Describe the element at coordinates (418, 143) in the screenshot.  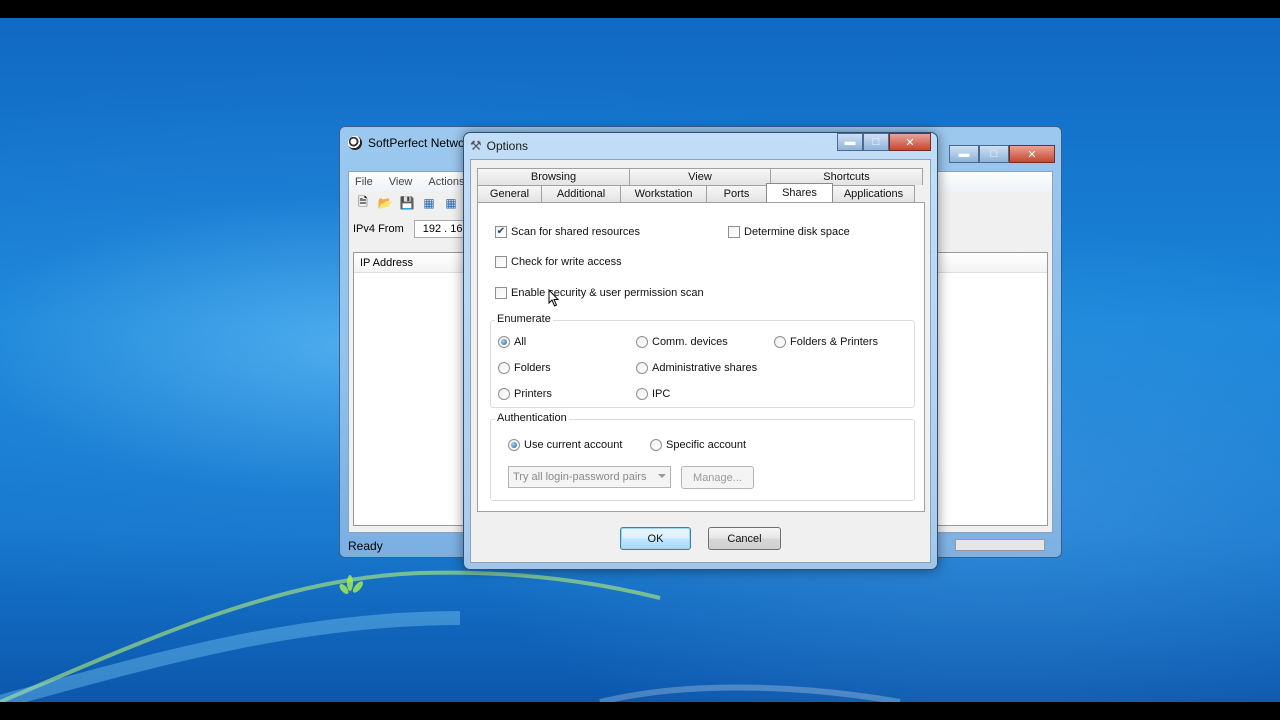
I see `bg-window-title: SoftPerfect Networ` at that location.